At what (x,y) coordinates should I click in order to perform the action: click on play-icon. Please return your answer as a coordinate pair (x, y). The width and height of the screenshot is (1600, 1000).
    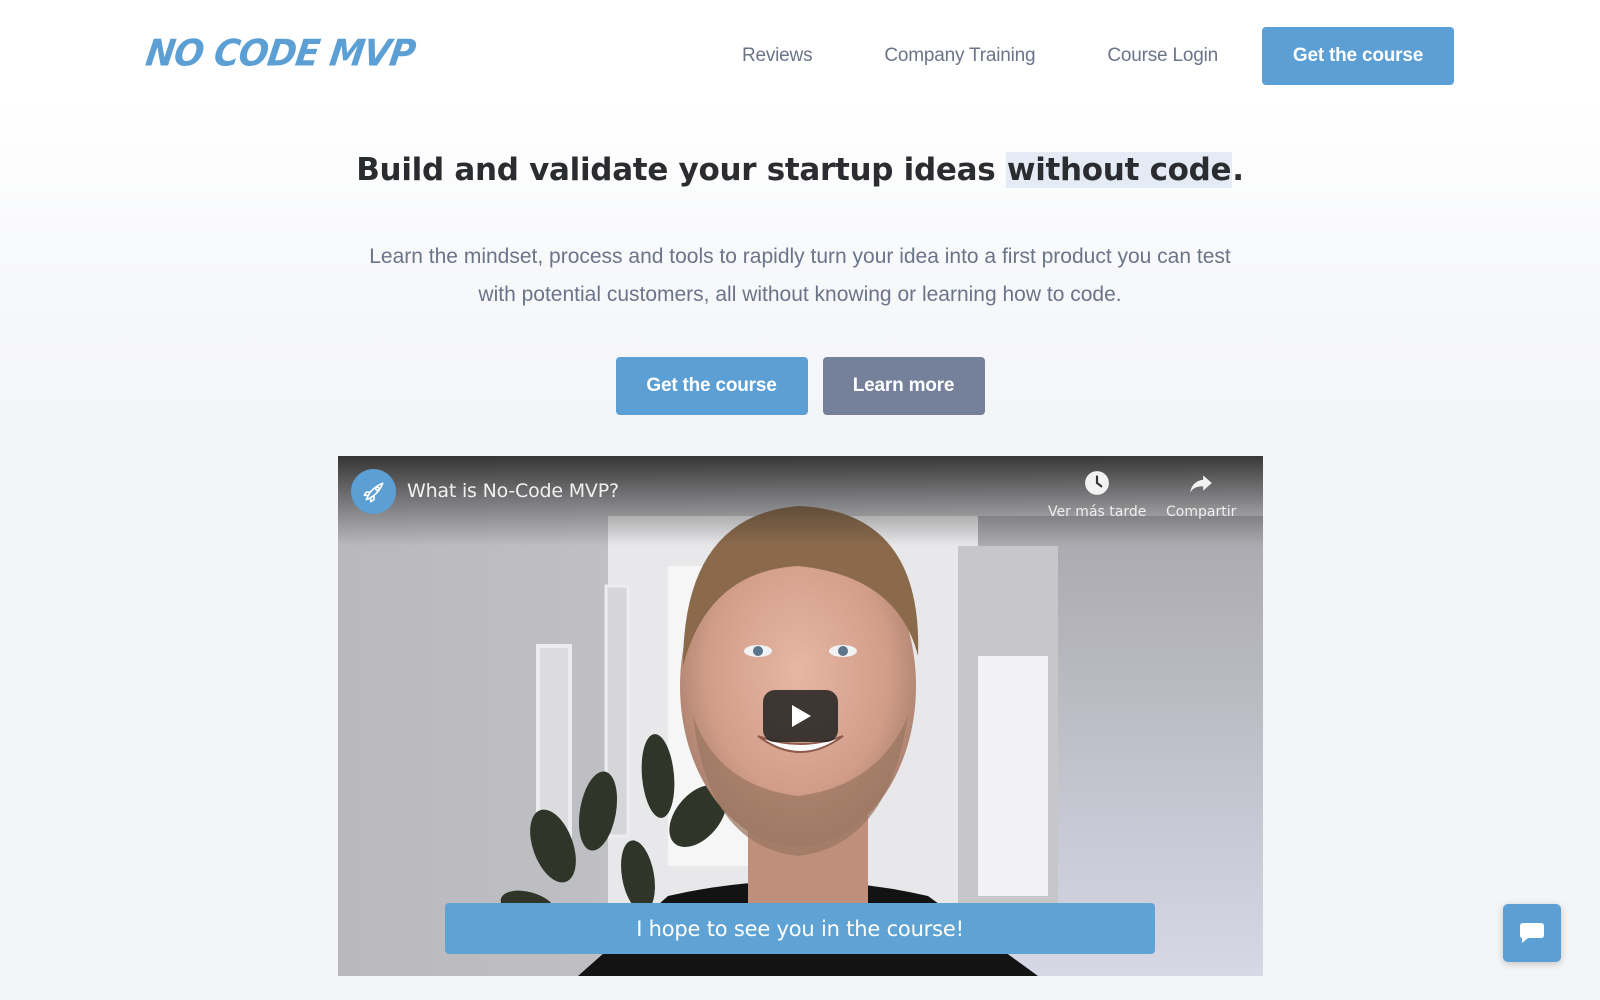
    Looking at the image, I should click on (801, 716).